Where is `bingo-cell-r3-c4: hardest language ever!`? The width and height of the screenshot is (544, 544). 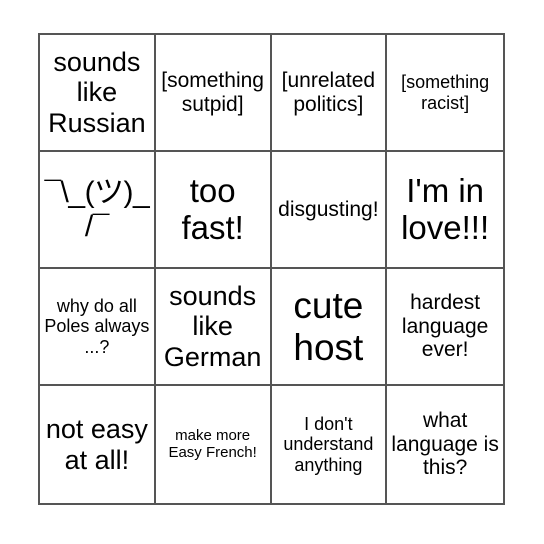 bingo-cell-r3-c4: hardest language ever! is located at coordinates (445, 327).